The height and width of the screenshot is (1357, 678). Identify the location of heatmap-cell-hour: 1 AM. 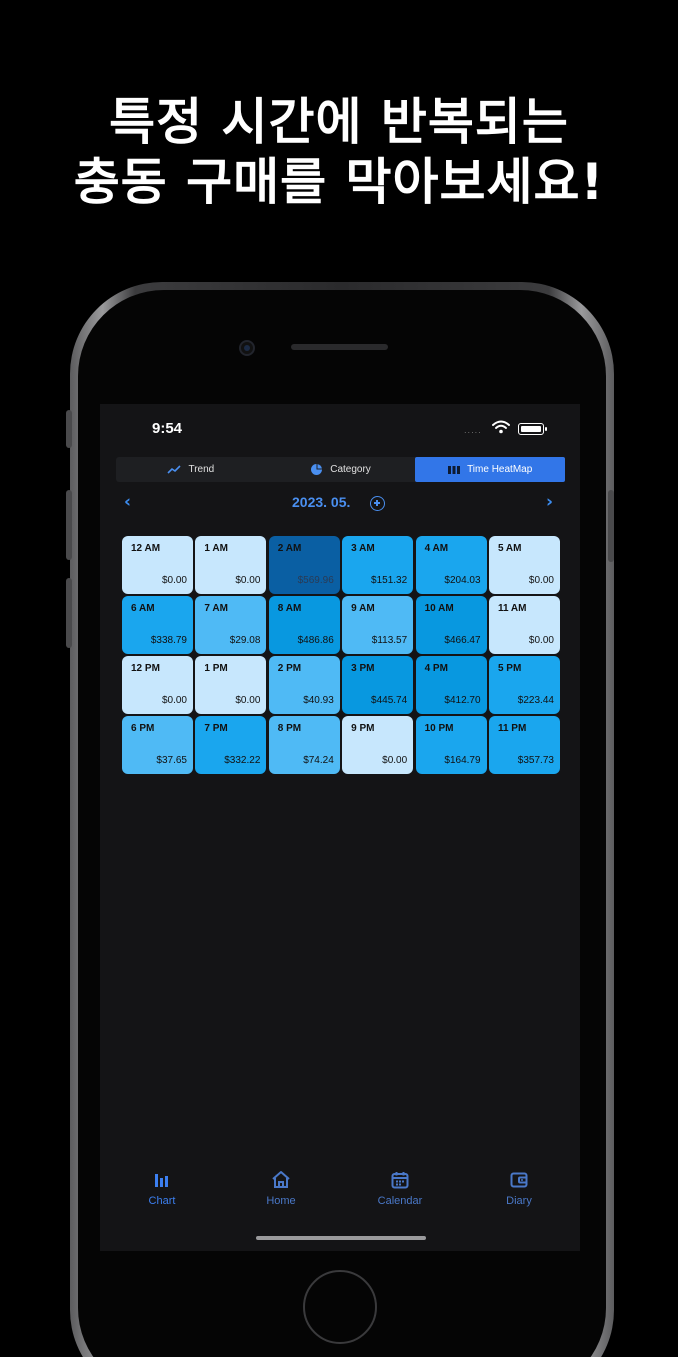
(216, 548).